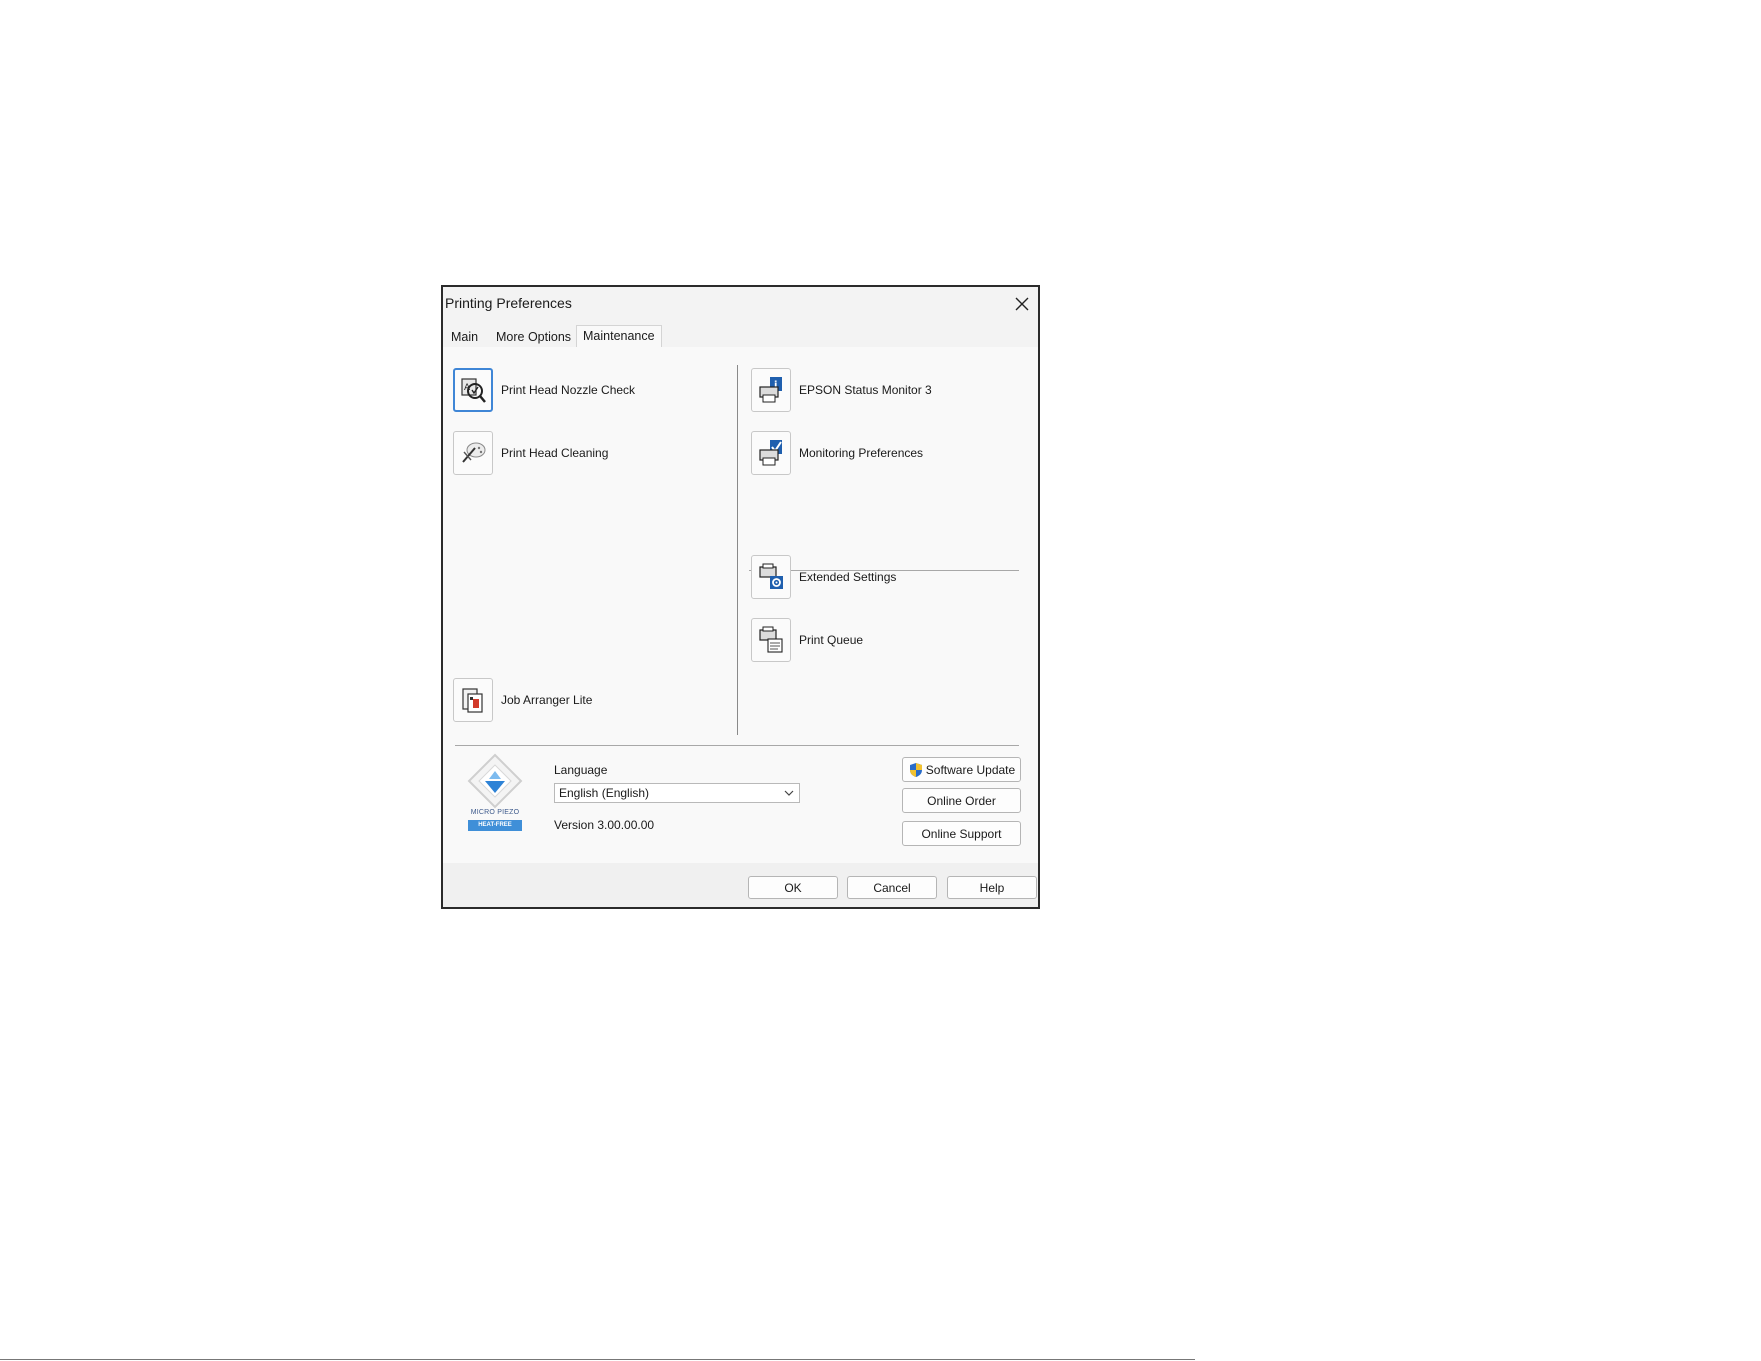 The image size is (1761, 1361). Describe the element at coordinates (464, 337) in the screenshot. I see `tab-main: Main` at that location.